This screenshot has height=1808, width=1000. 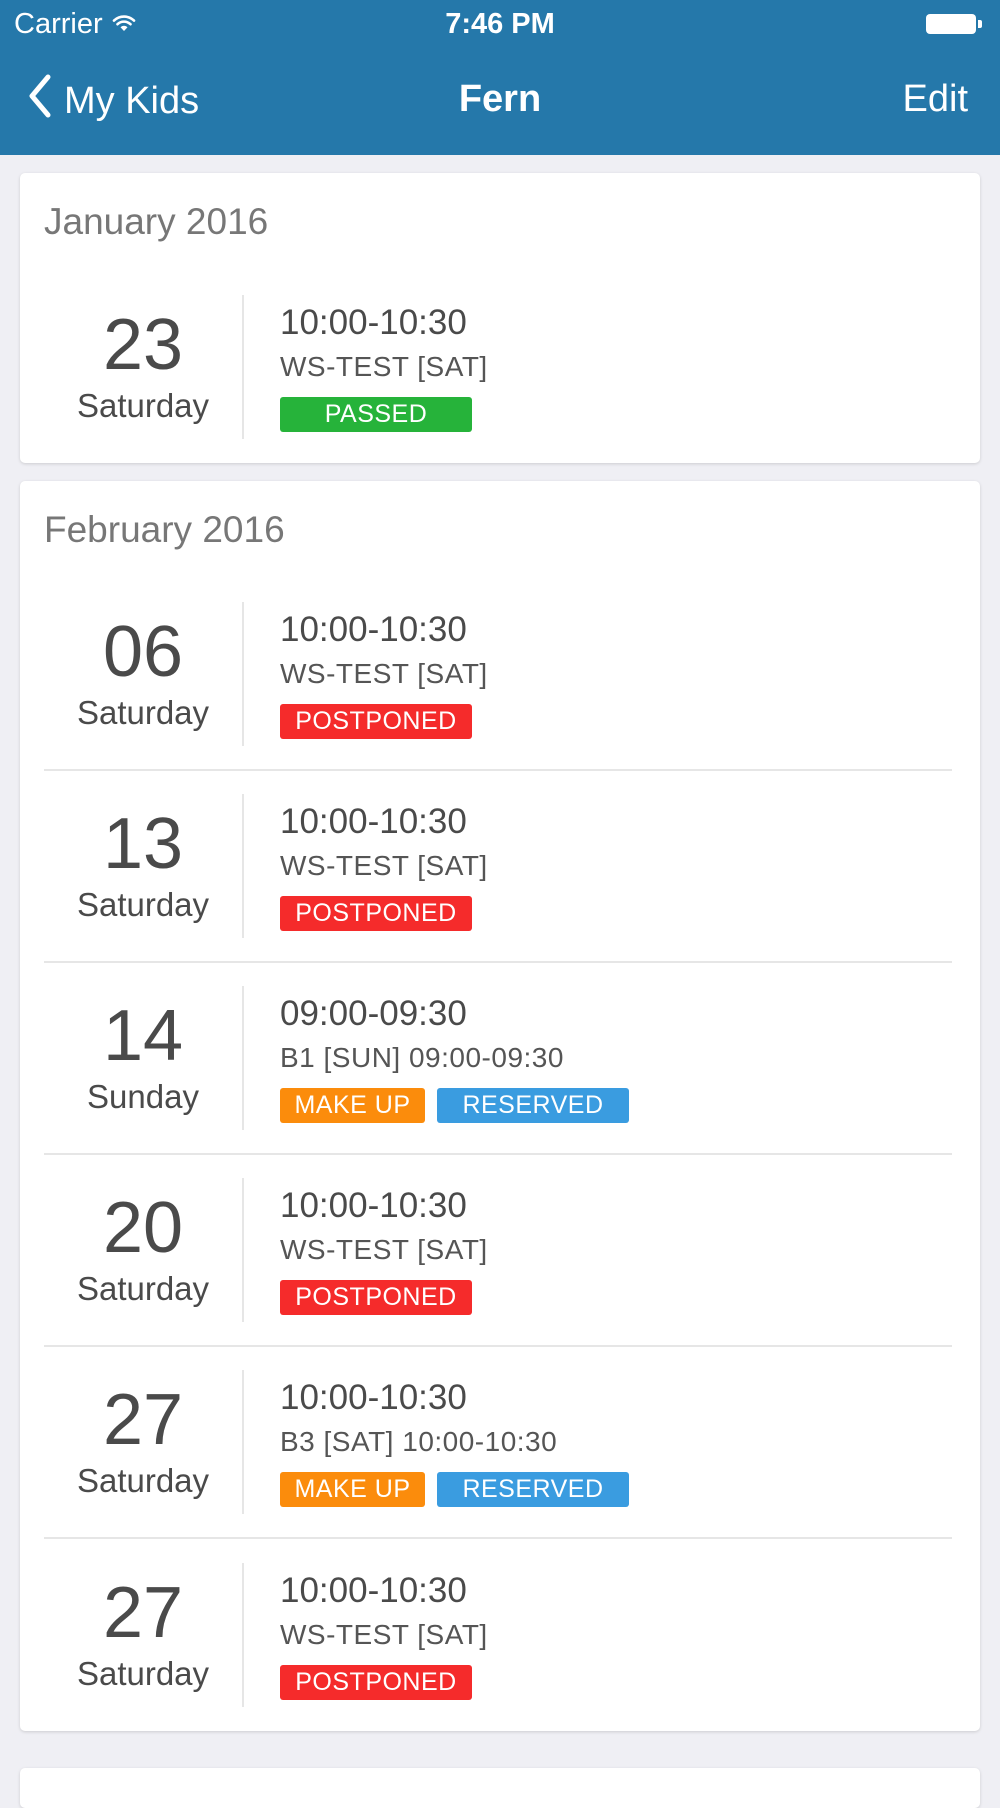 I want to click on status-time: 7:46 PM, so click(x=500, y=24).